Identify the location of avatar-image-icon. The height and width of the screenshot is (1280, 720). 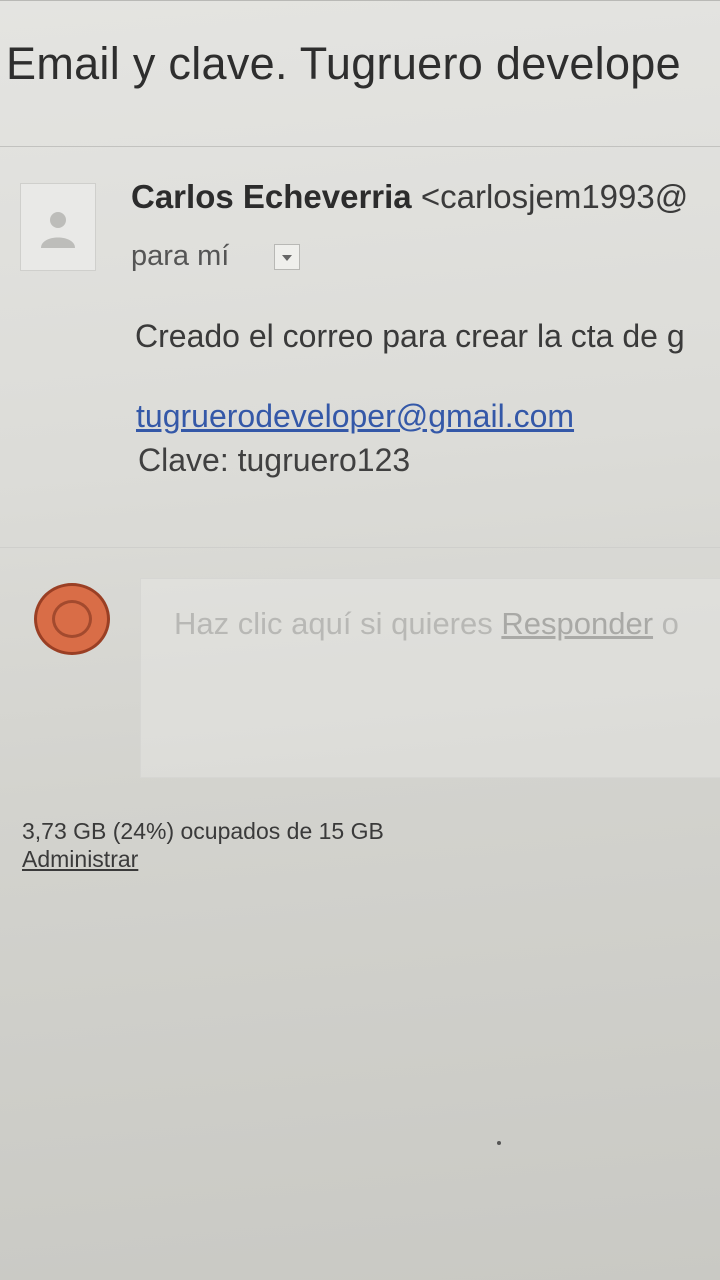
(72, 619).